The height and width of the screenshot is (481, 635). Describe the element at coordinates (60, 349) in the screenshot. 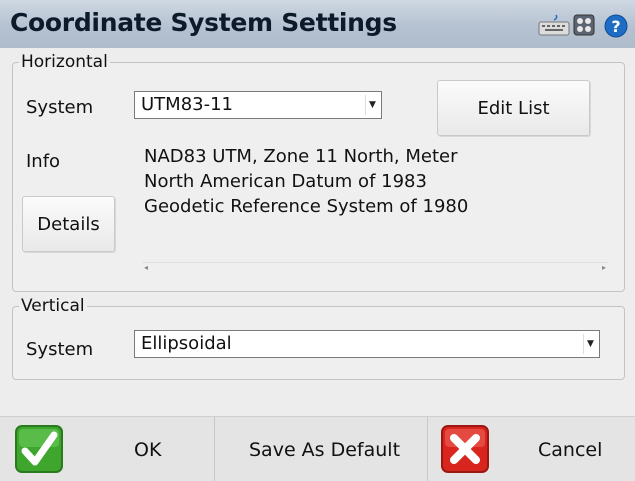

I see `vertical-system-label: System` at that location.